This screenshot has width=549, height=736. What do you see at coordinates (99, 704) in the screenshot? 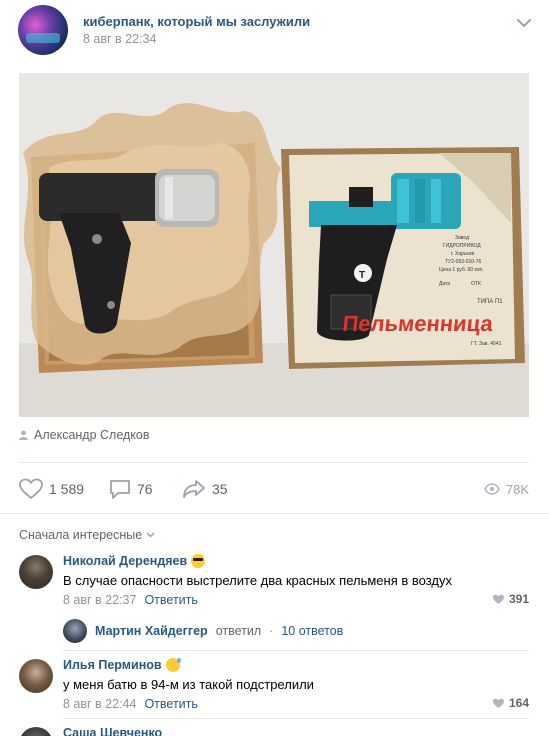
I see `comment-date: 8 авг в 22:44` at bounding box center [99, 704].